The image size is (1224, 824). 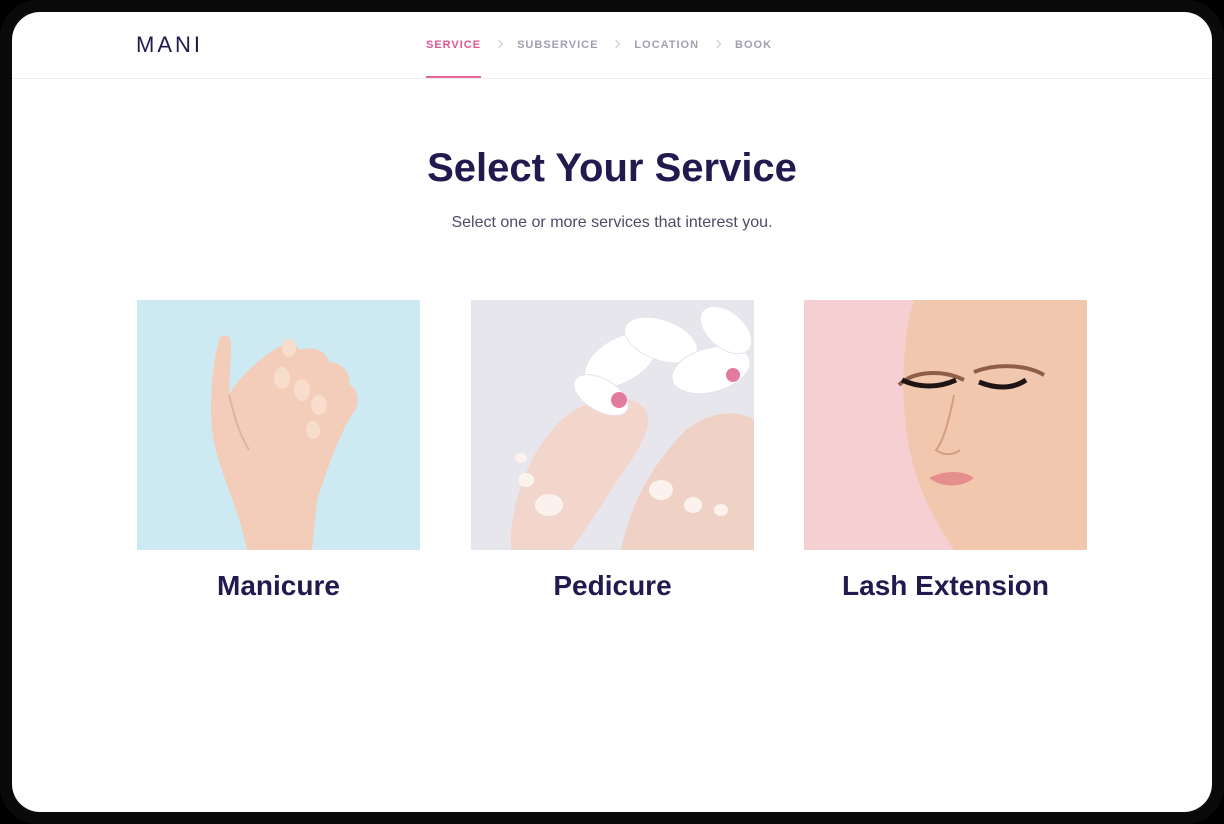 I want to click on woman-face-photo, so click(x=945, y=425).